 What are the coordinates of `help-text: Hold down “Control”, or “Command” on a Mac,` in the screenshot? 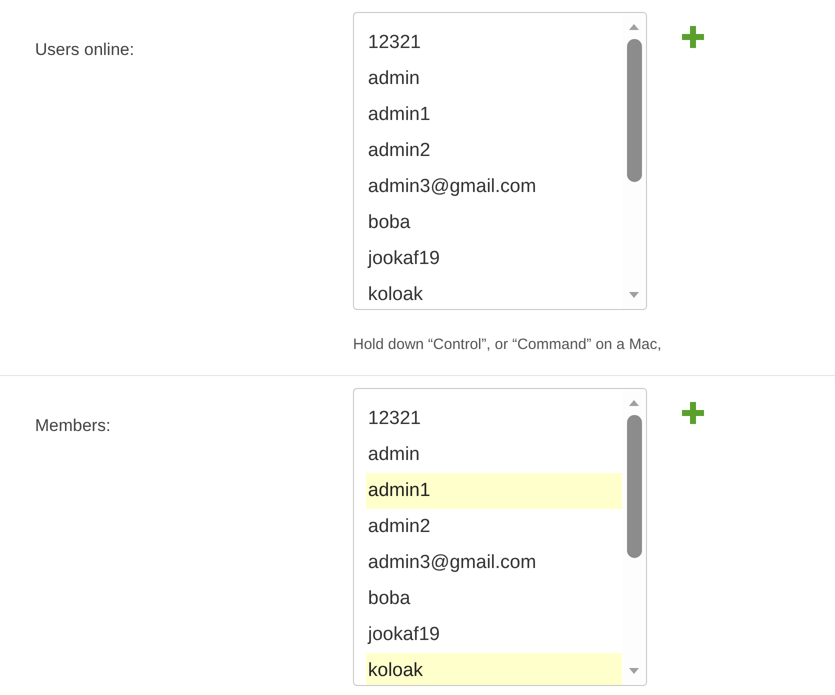 It's located at (507, 344).